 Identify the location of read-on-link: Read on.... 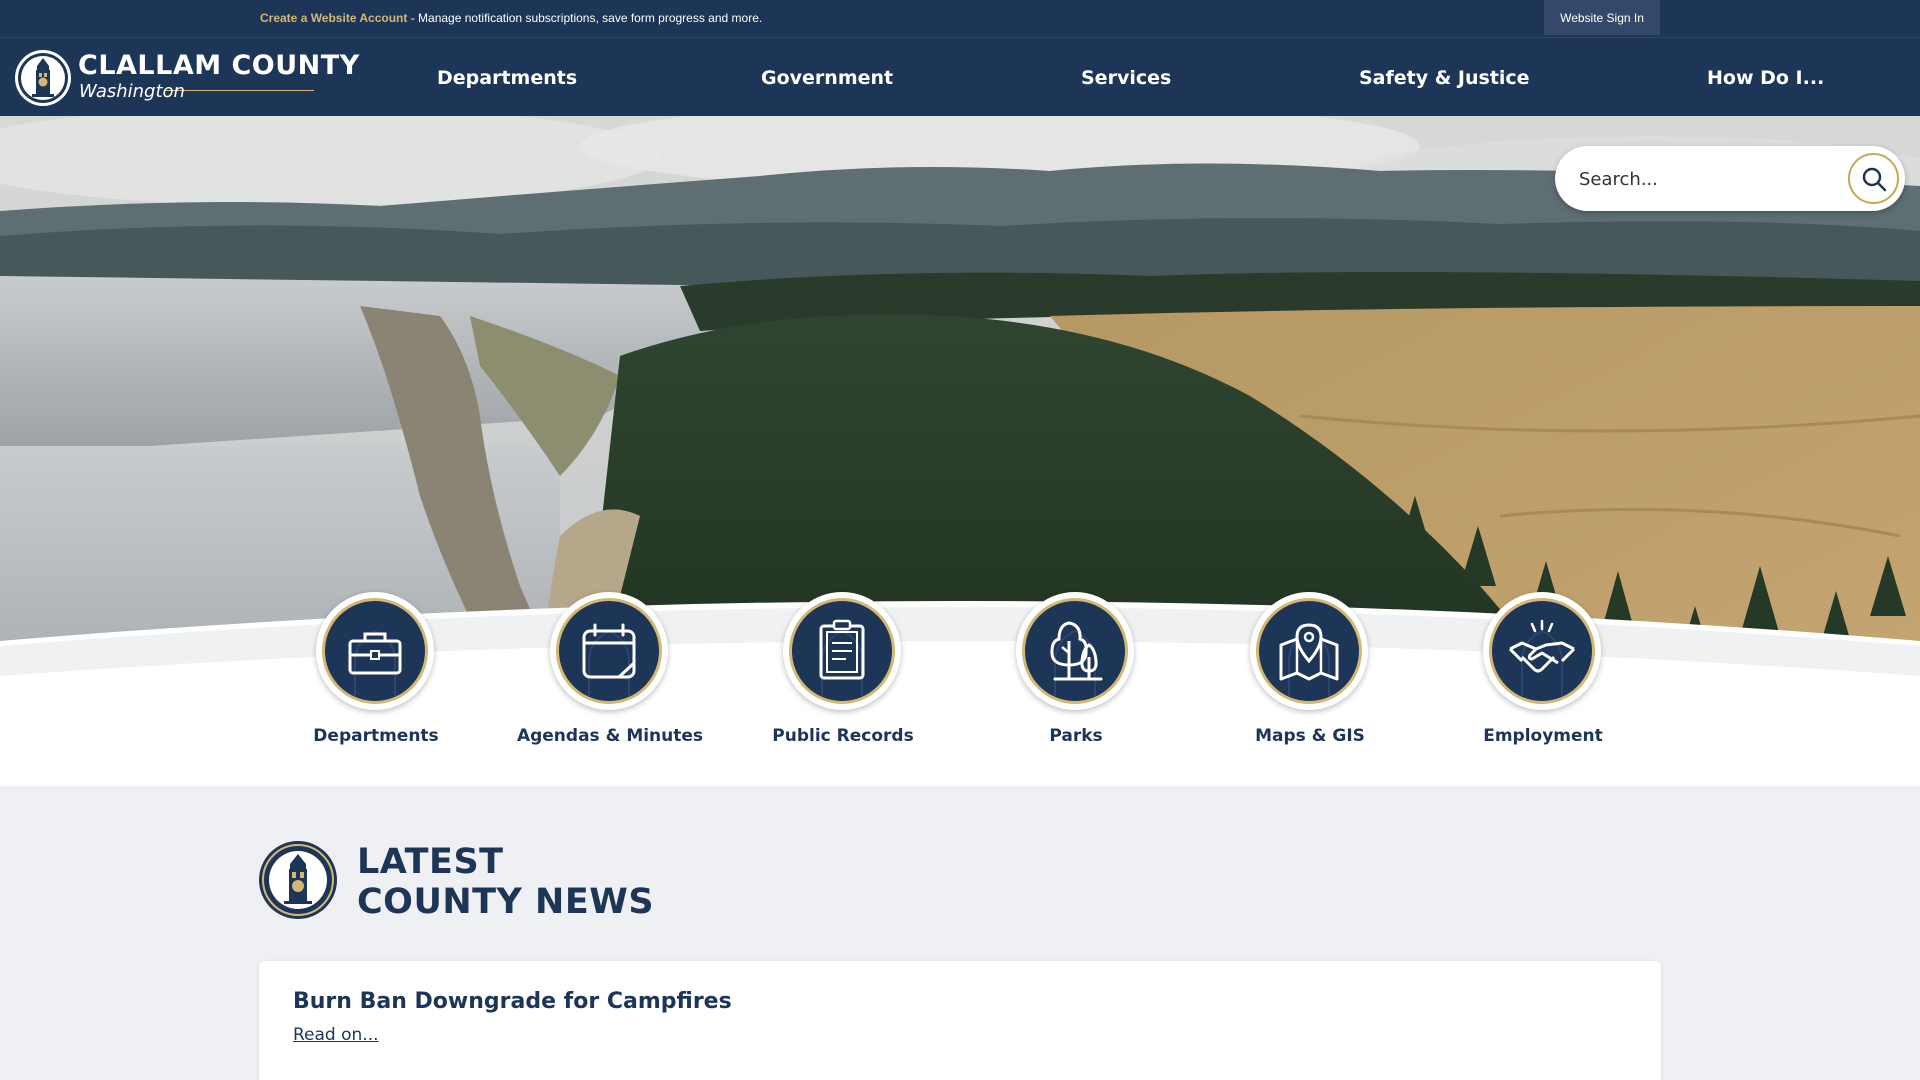
(336, 1035).